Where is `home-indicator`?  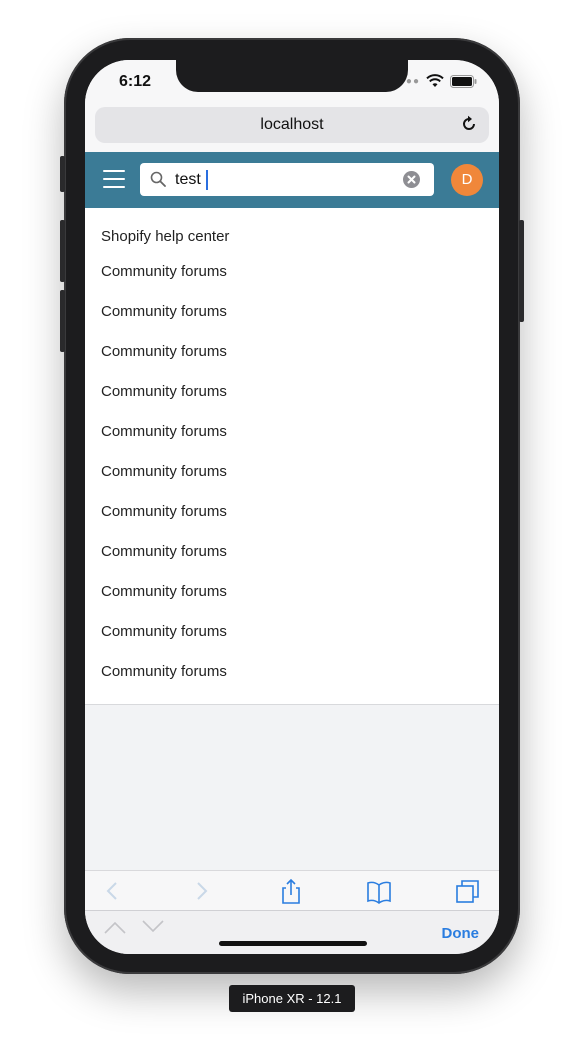 home-indicator is located at coordinates (293, 943).